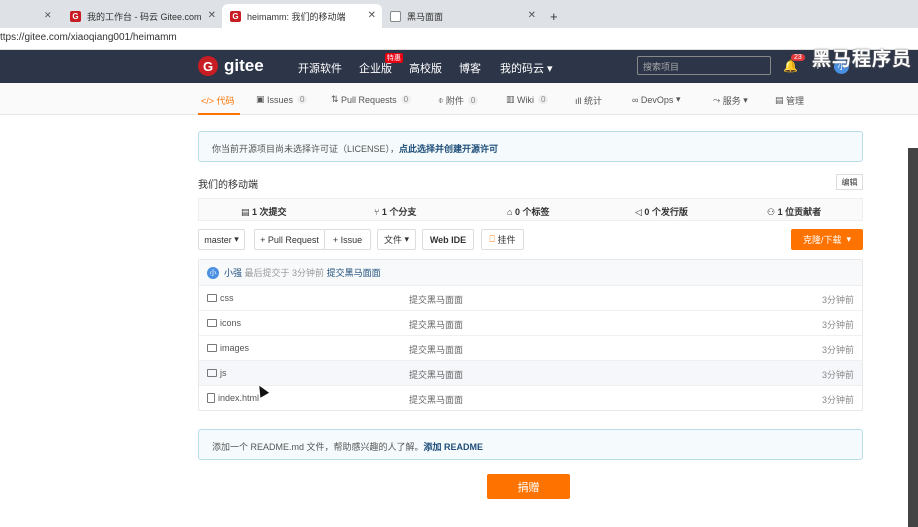 The height and width of the screenshot is (527, 918). What do you see at coordinates (530, 298) in the screenshot?
I see `table-row: css 提交黑马面面 3分钟前` at bounding box center [530, 298].